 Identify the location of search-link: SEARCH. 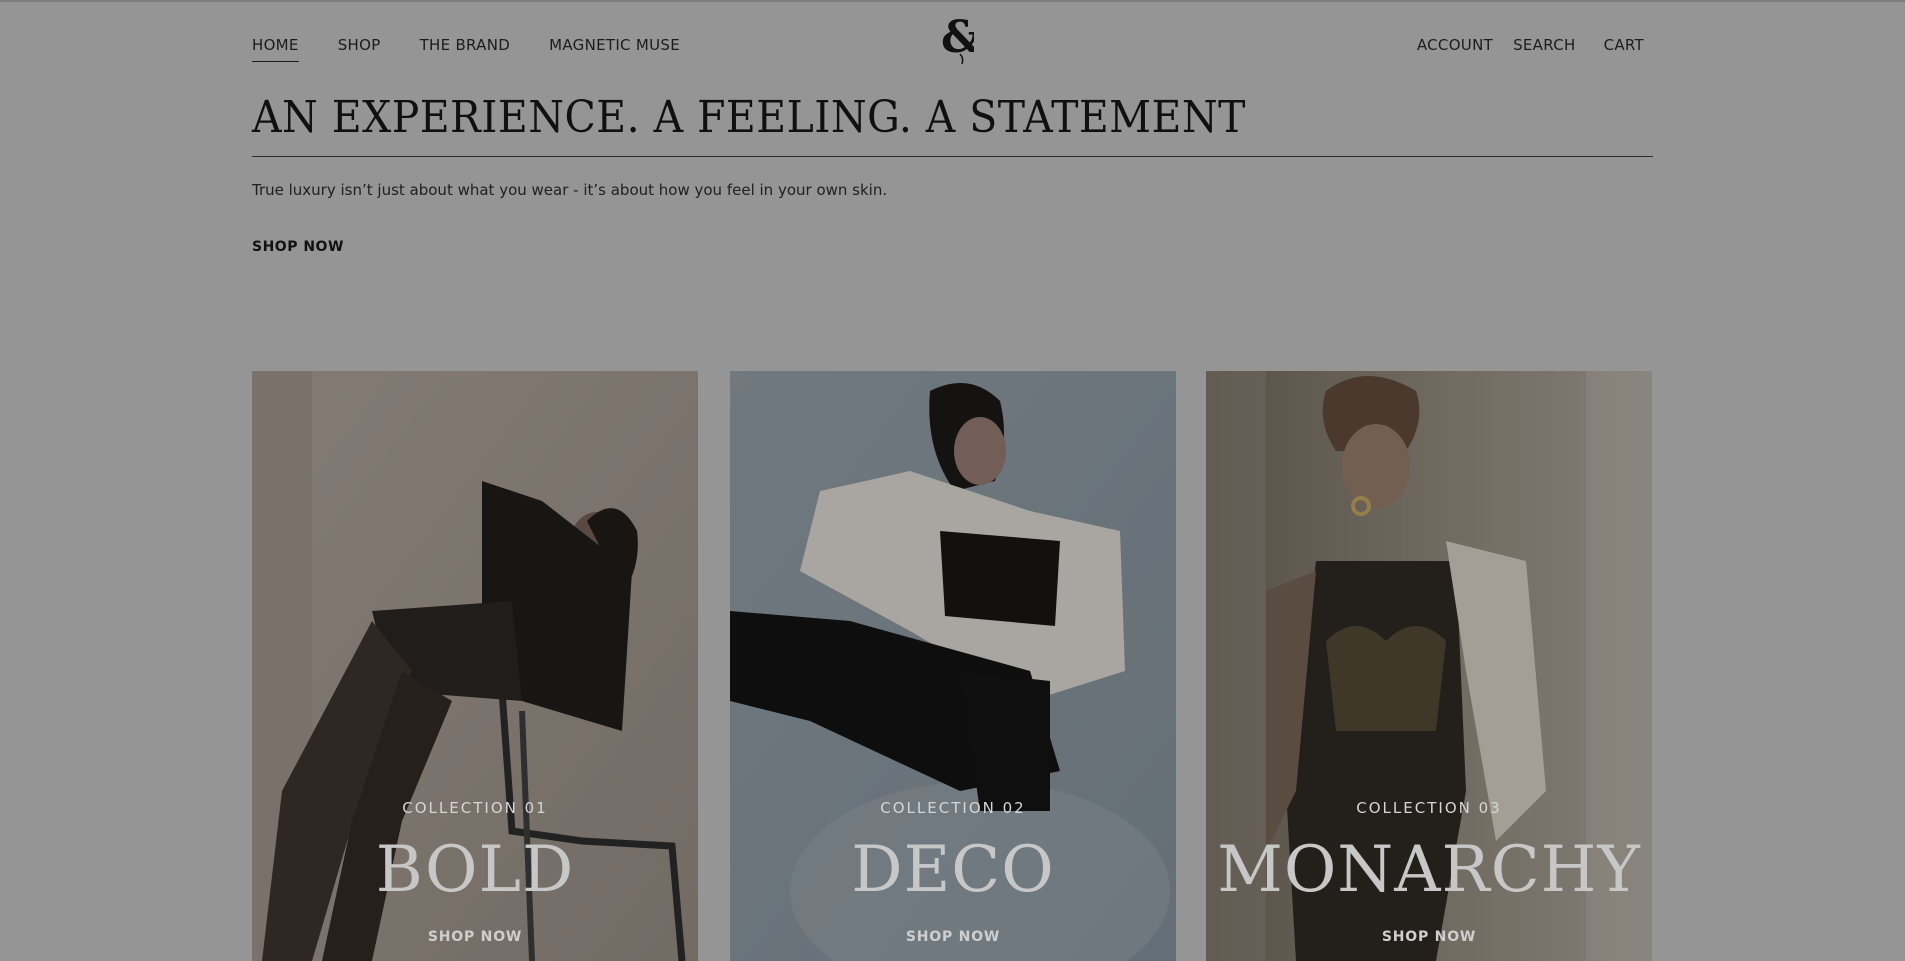
(1544, 45).